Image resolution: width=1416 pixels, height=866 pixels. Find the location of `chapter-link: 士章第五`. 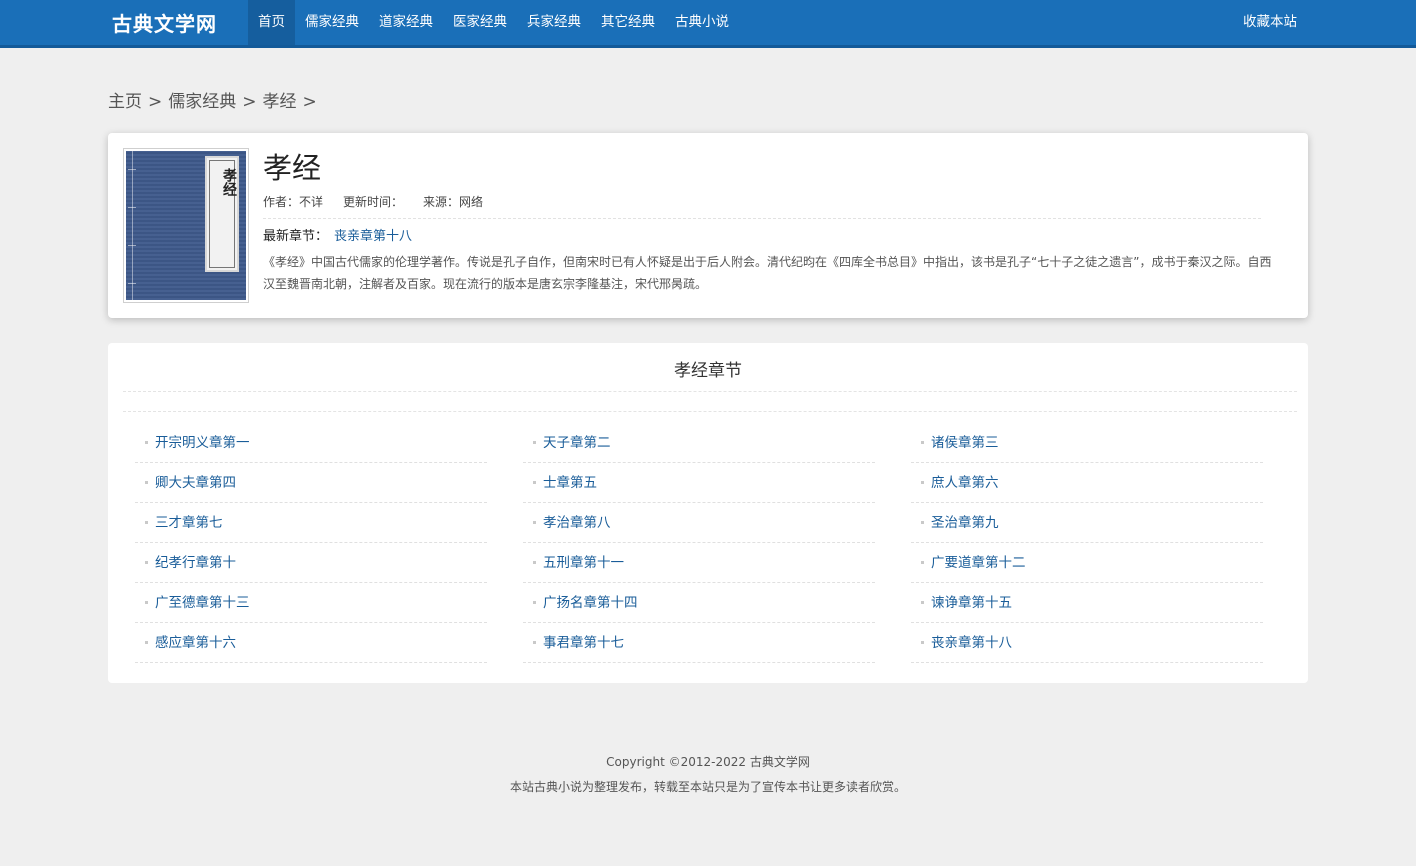

chapter-link: 士章第五 is located at coordinates (570, 483).